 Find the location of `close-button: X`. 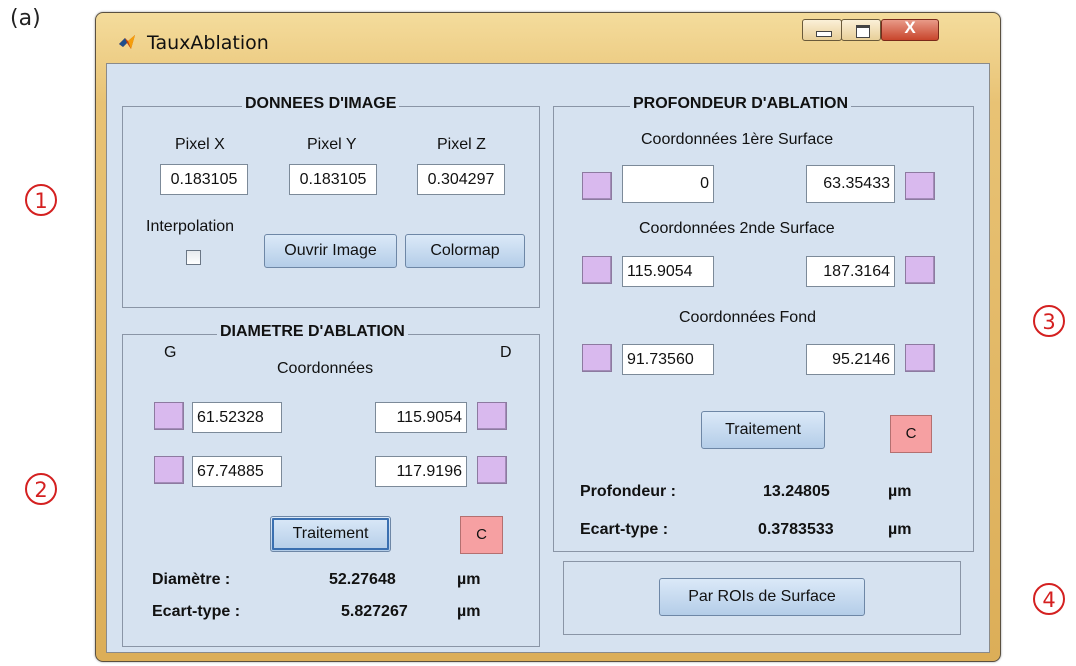

close-button: X is located at coordinates (910, 29).